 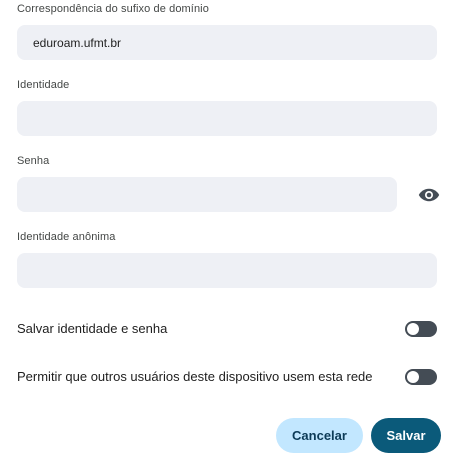 I want to click on eye-icon, so click(x=429, y=195).